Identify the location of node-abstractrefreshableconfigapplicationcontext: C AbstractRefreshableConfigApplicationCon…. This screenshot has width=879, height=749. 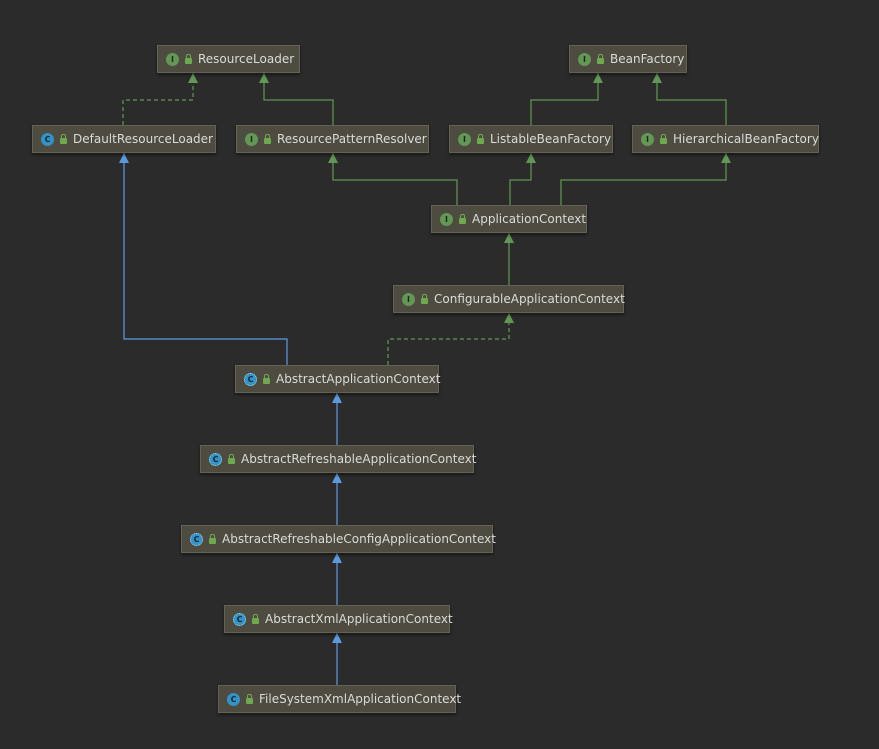
(338, 539).